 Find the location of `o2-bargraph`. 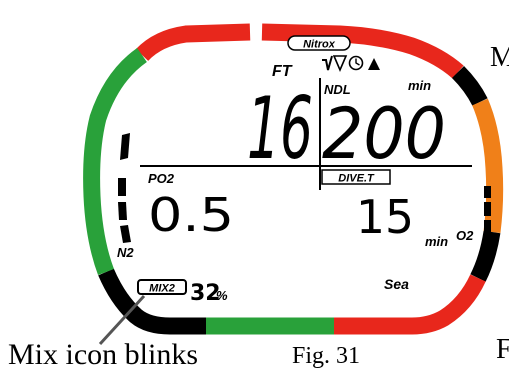

o2-bargraph is located at coordinates (487, 209).